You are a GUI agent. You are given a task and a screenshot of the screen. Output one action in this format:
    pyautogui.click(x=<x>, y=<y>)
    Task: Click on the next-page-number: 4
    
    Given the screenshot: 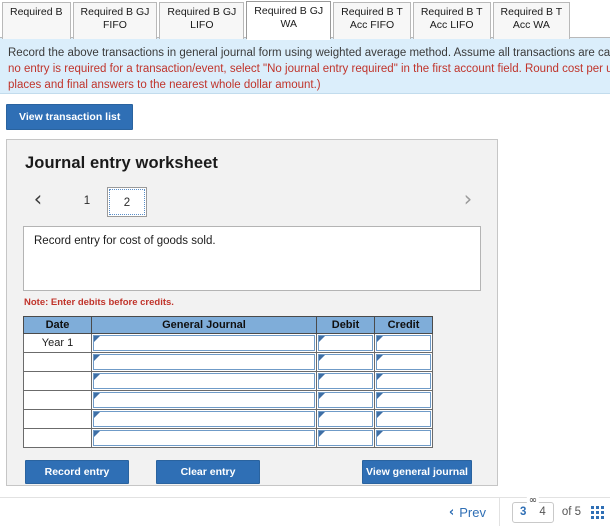 What is the action you would take?
    pyautogui.click(x=542, y=512)
    